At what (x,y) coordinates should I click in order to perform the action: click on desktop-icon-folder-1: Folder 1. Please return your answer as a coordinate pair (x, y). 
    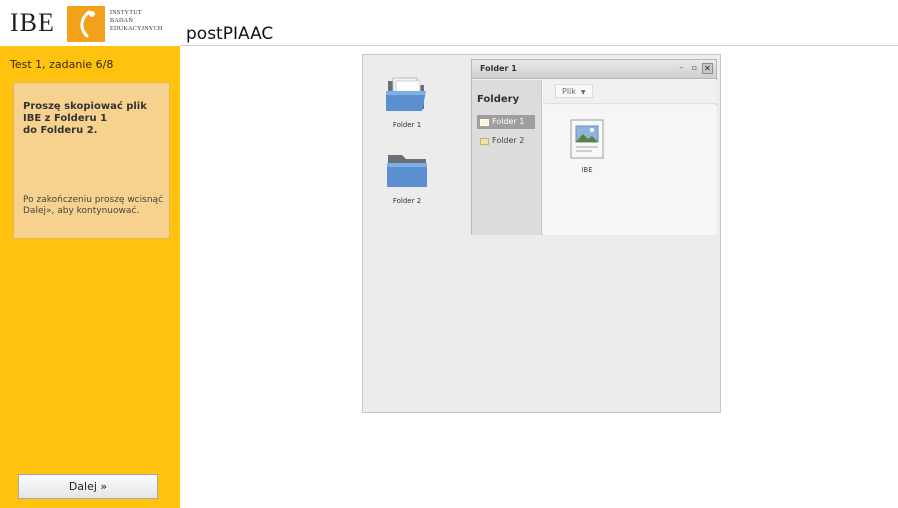
    Looking at the image, I should click on (407, 102).